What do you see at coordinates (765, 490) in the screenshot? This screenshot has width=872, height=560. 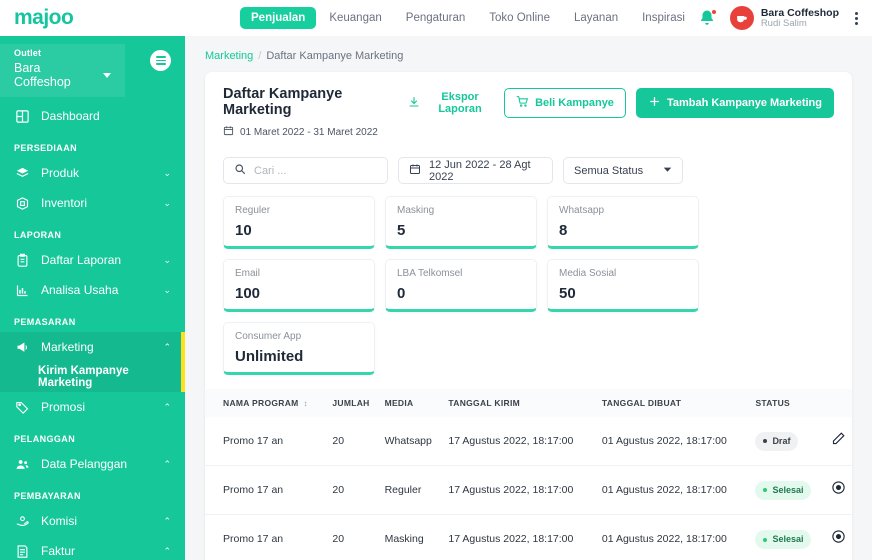 I see `status-dot-icon` at bounding box center [765, 490].